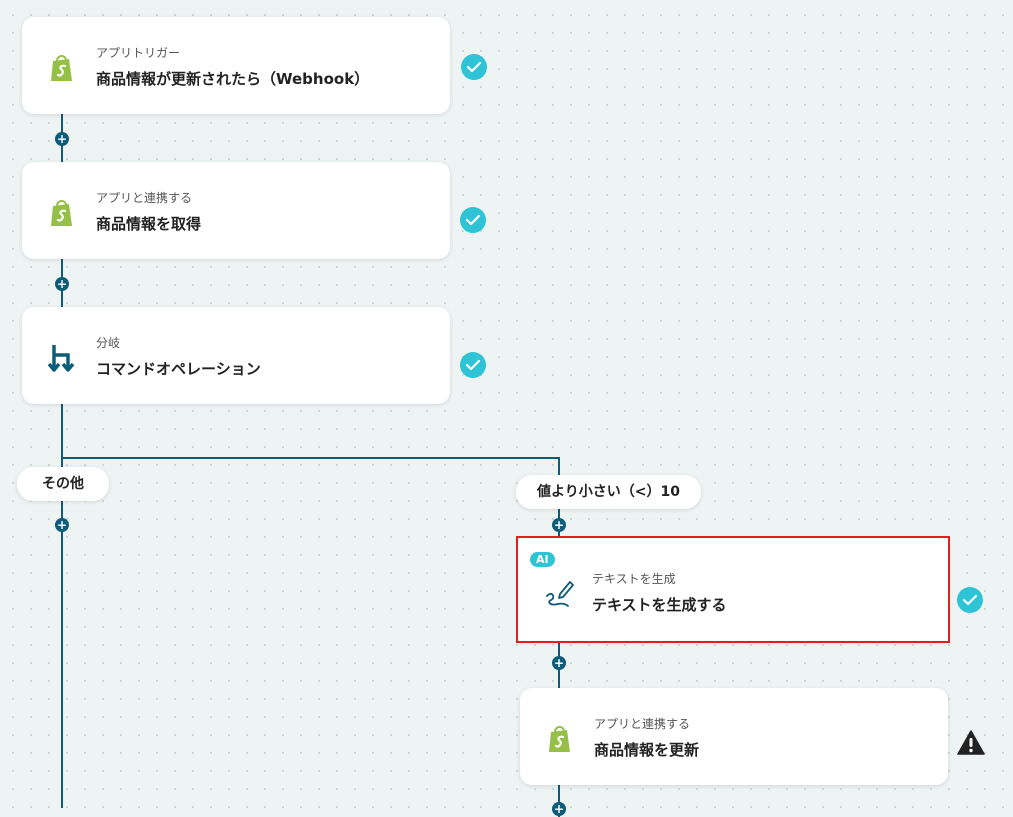 Image resolution: width=1013 pixels, height=817 pixels. I want to click on step-type-label: アプリトリガー, so click(138, 53).